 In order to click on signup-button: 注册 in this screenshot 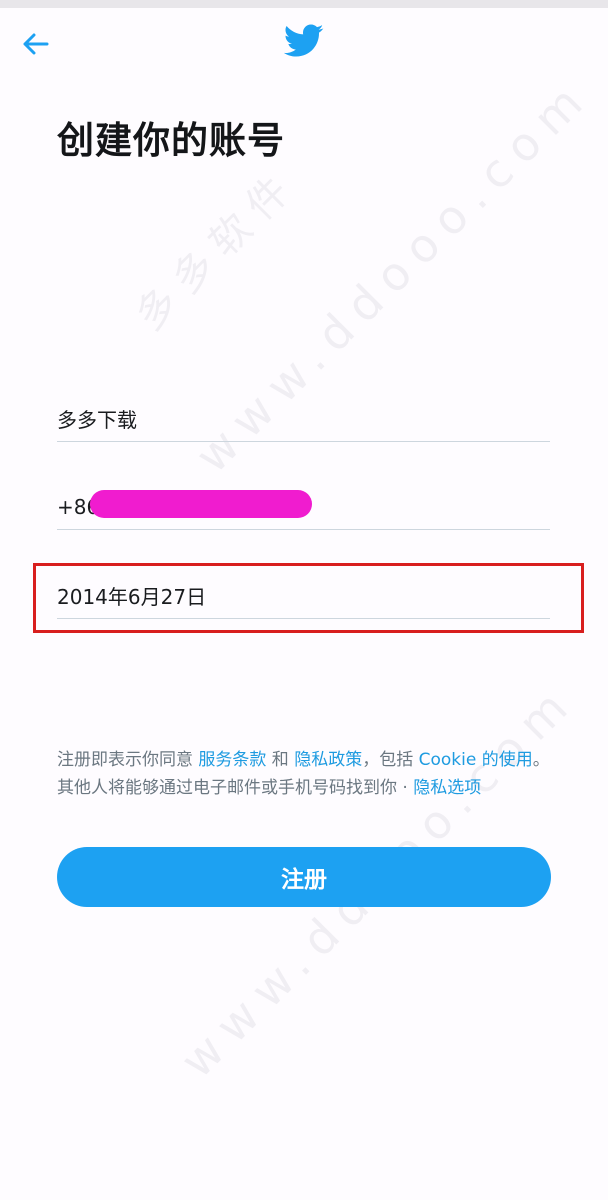, I will do `click(304, 877)`.